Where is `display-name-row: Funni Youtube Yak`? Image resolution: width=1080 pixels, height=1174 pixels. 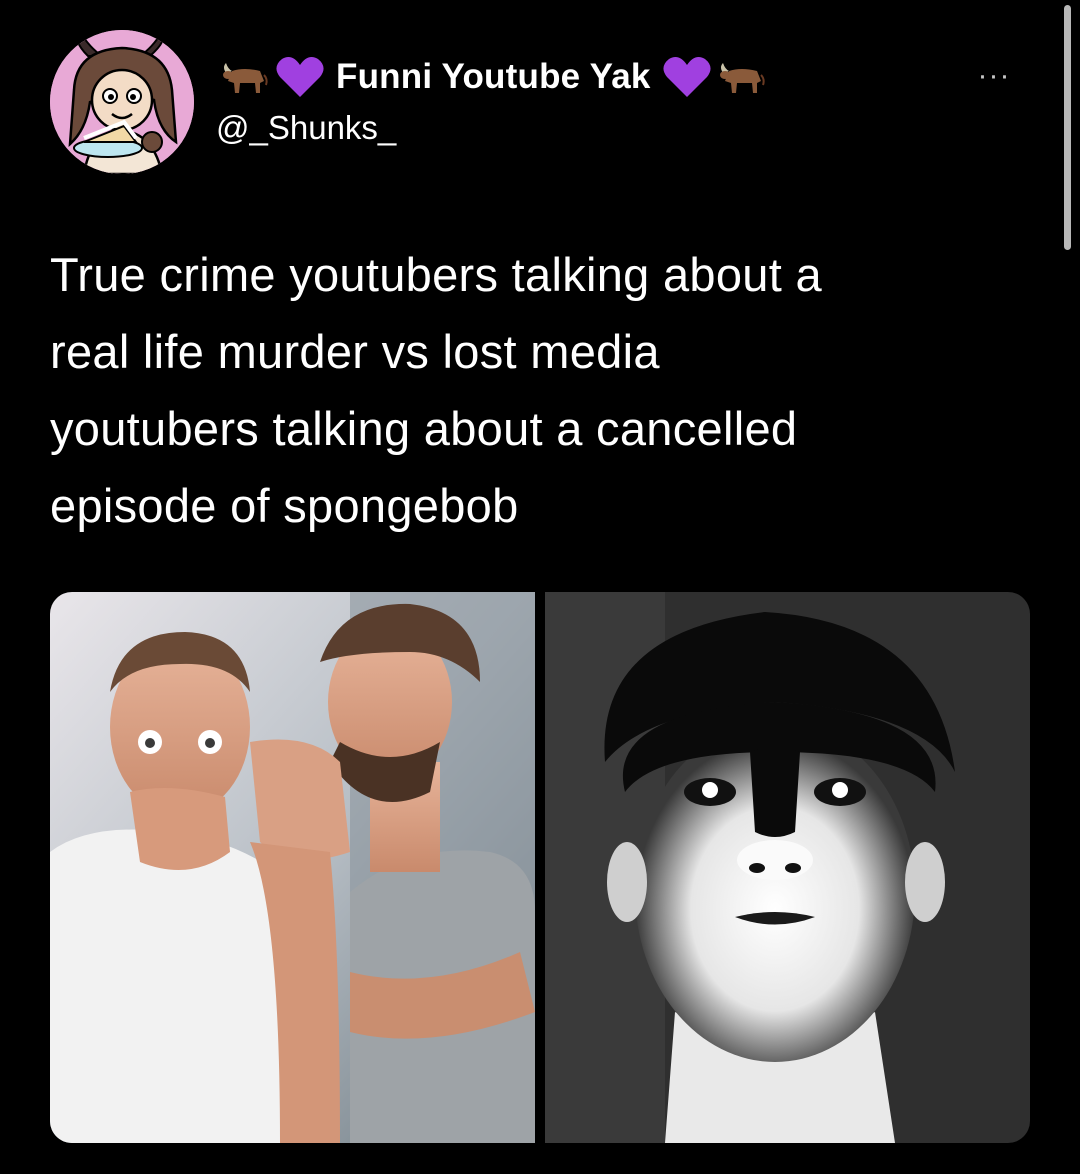 display-name-row: Funni Youtube Yak is located at coordinates (493, 77).